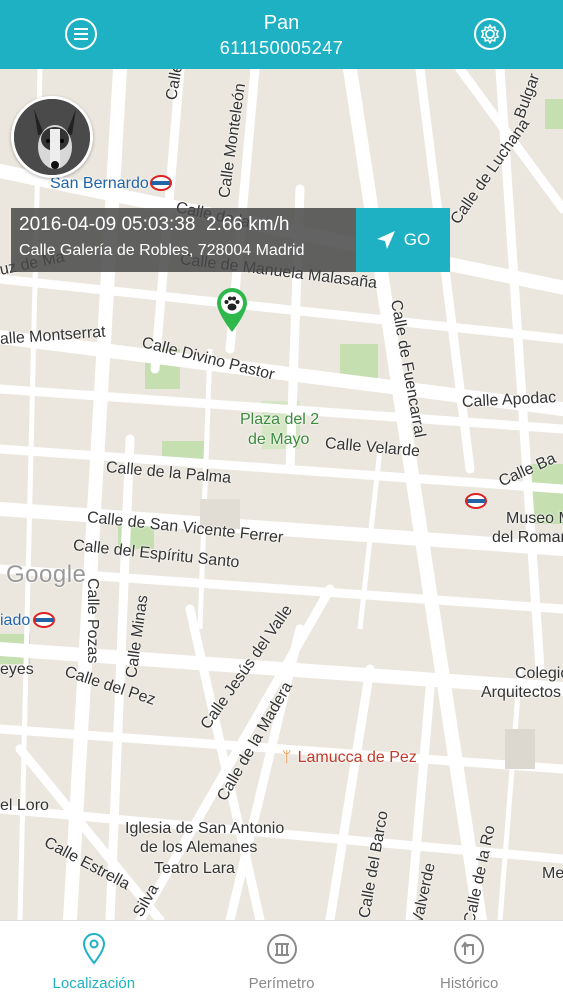  What do you see at coordinates (539, 673) in the screenshot?
I see `place-label: Colegio` at bounding box center [539, 673].